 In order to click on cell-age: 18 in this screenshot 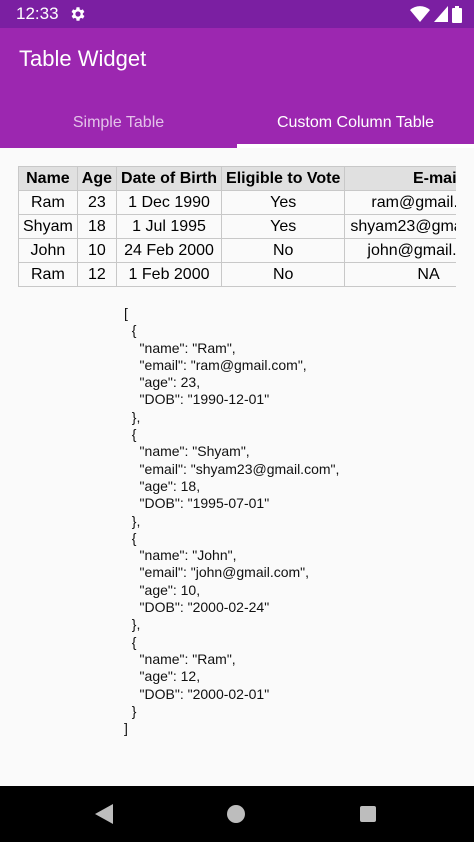, I will do `click(97, 226)`.